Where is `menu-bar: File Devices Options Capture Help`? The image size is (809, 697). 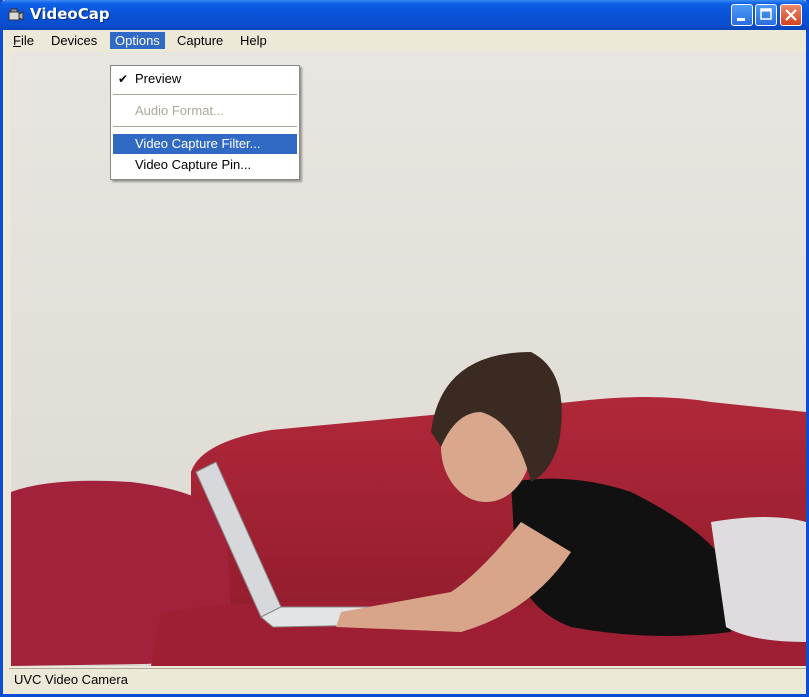 menu-bar: File Devices Options Capture Help is located at coordinates (404, 40).